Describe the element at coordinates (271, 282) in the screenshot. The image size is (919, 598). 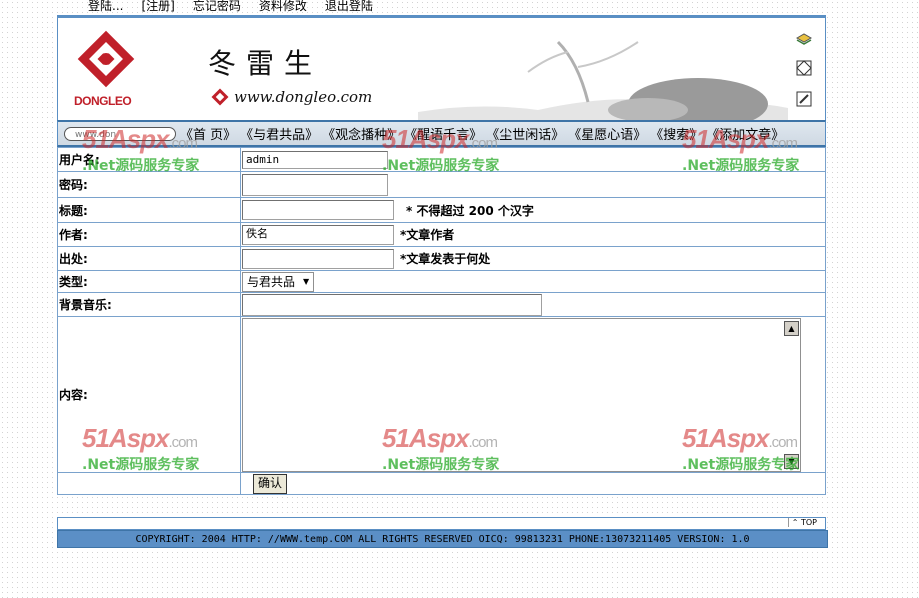
I see `type-select-value: 与君共品` at that location.